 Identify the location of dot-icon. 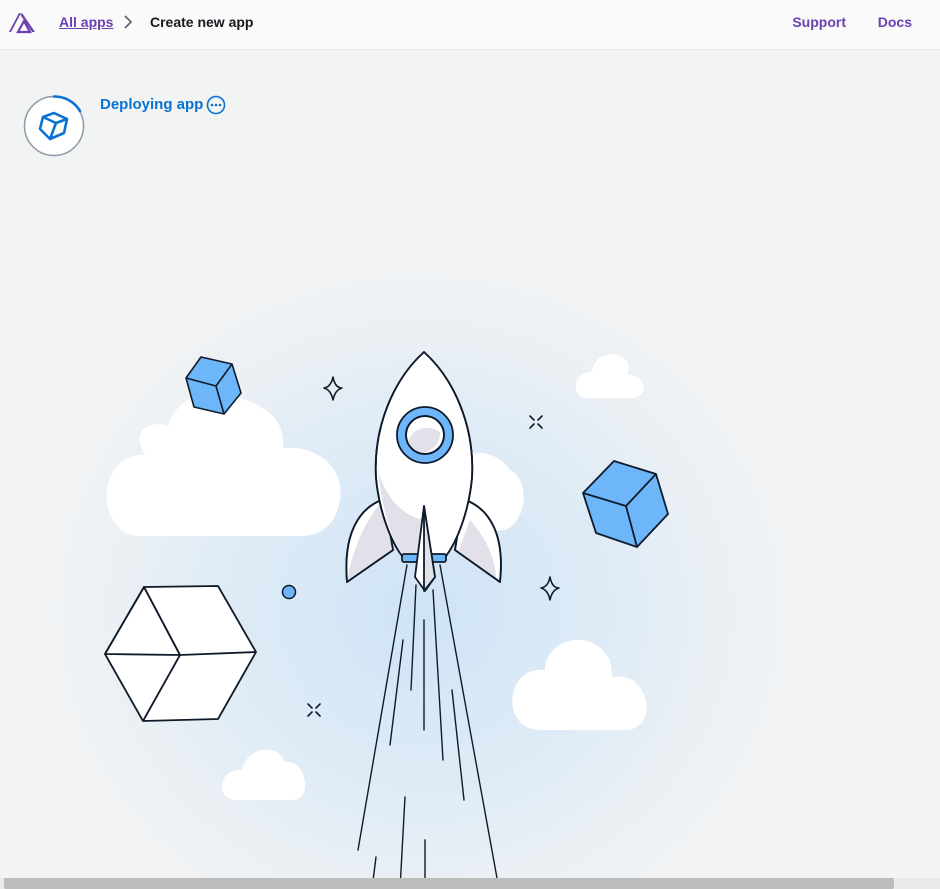
(289, 592).